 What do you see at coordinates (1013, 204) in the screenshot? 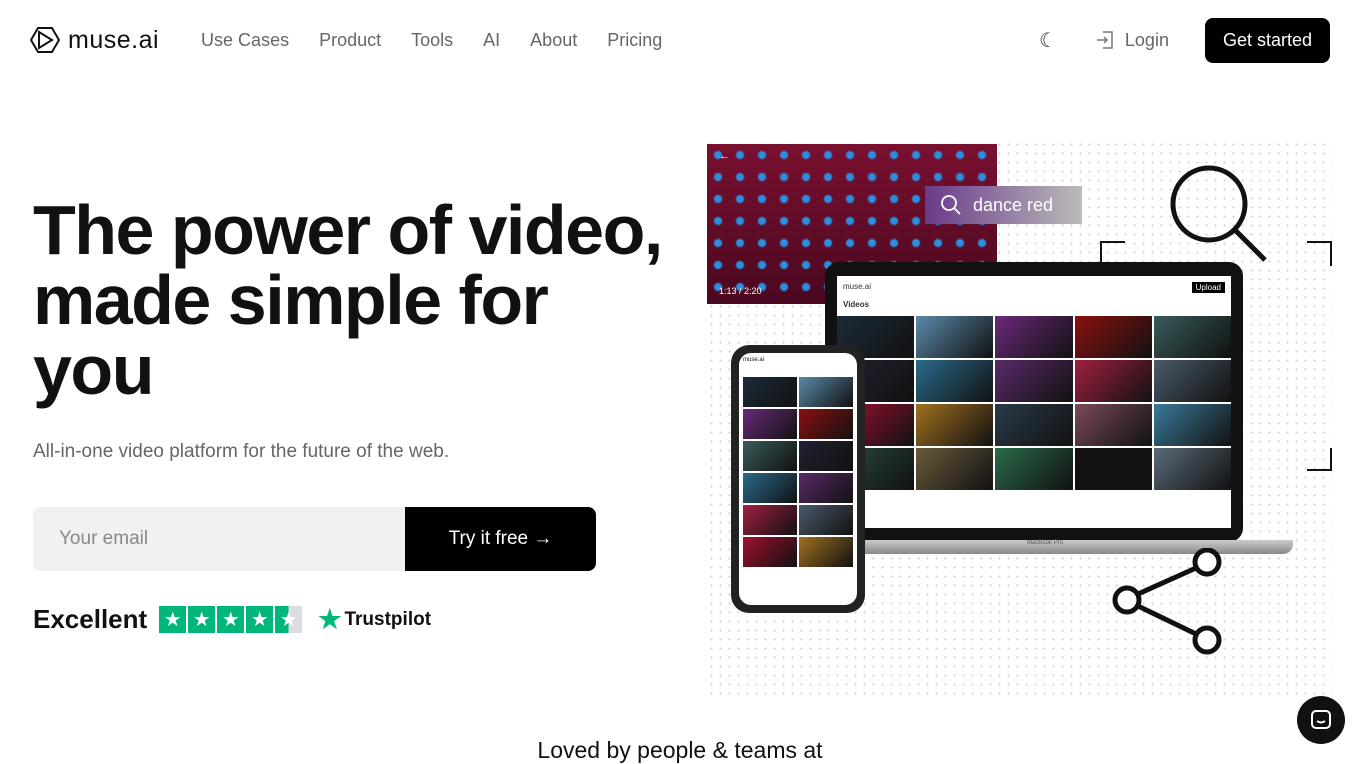
I see `search-query: dance red` at bounding box center [1013, 204].